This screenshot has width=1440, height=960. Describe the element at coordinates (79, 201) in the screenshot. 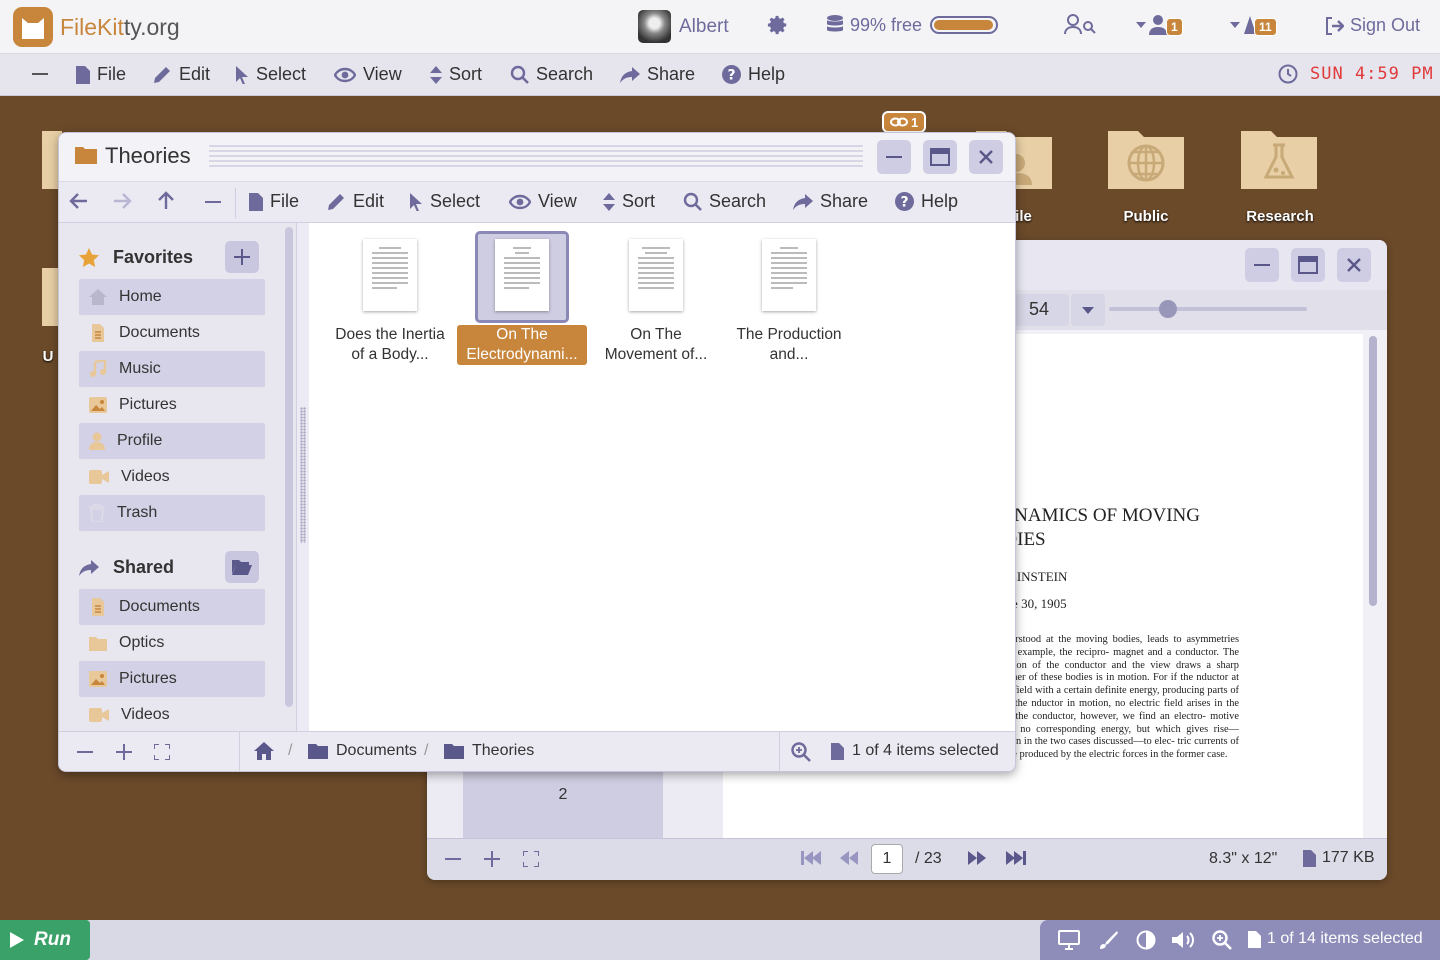

I see `back-button` at that location.